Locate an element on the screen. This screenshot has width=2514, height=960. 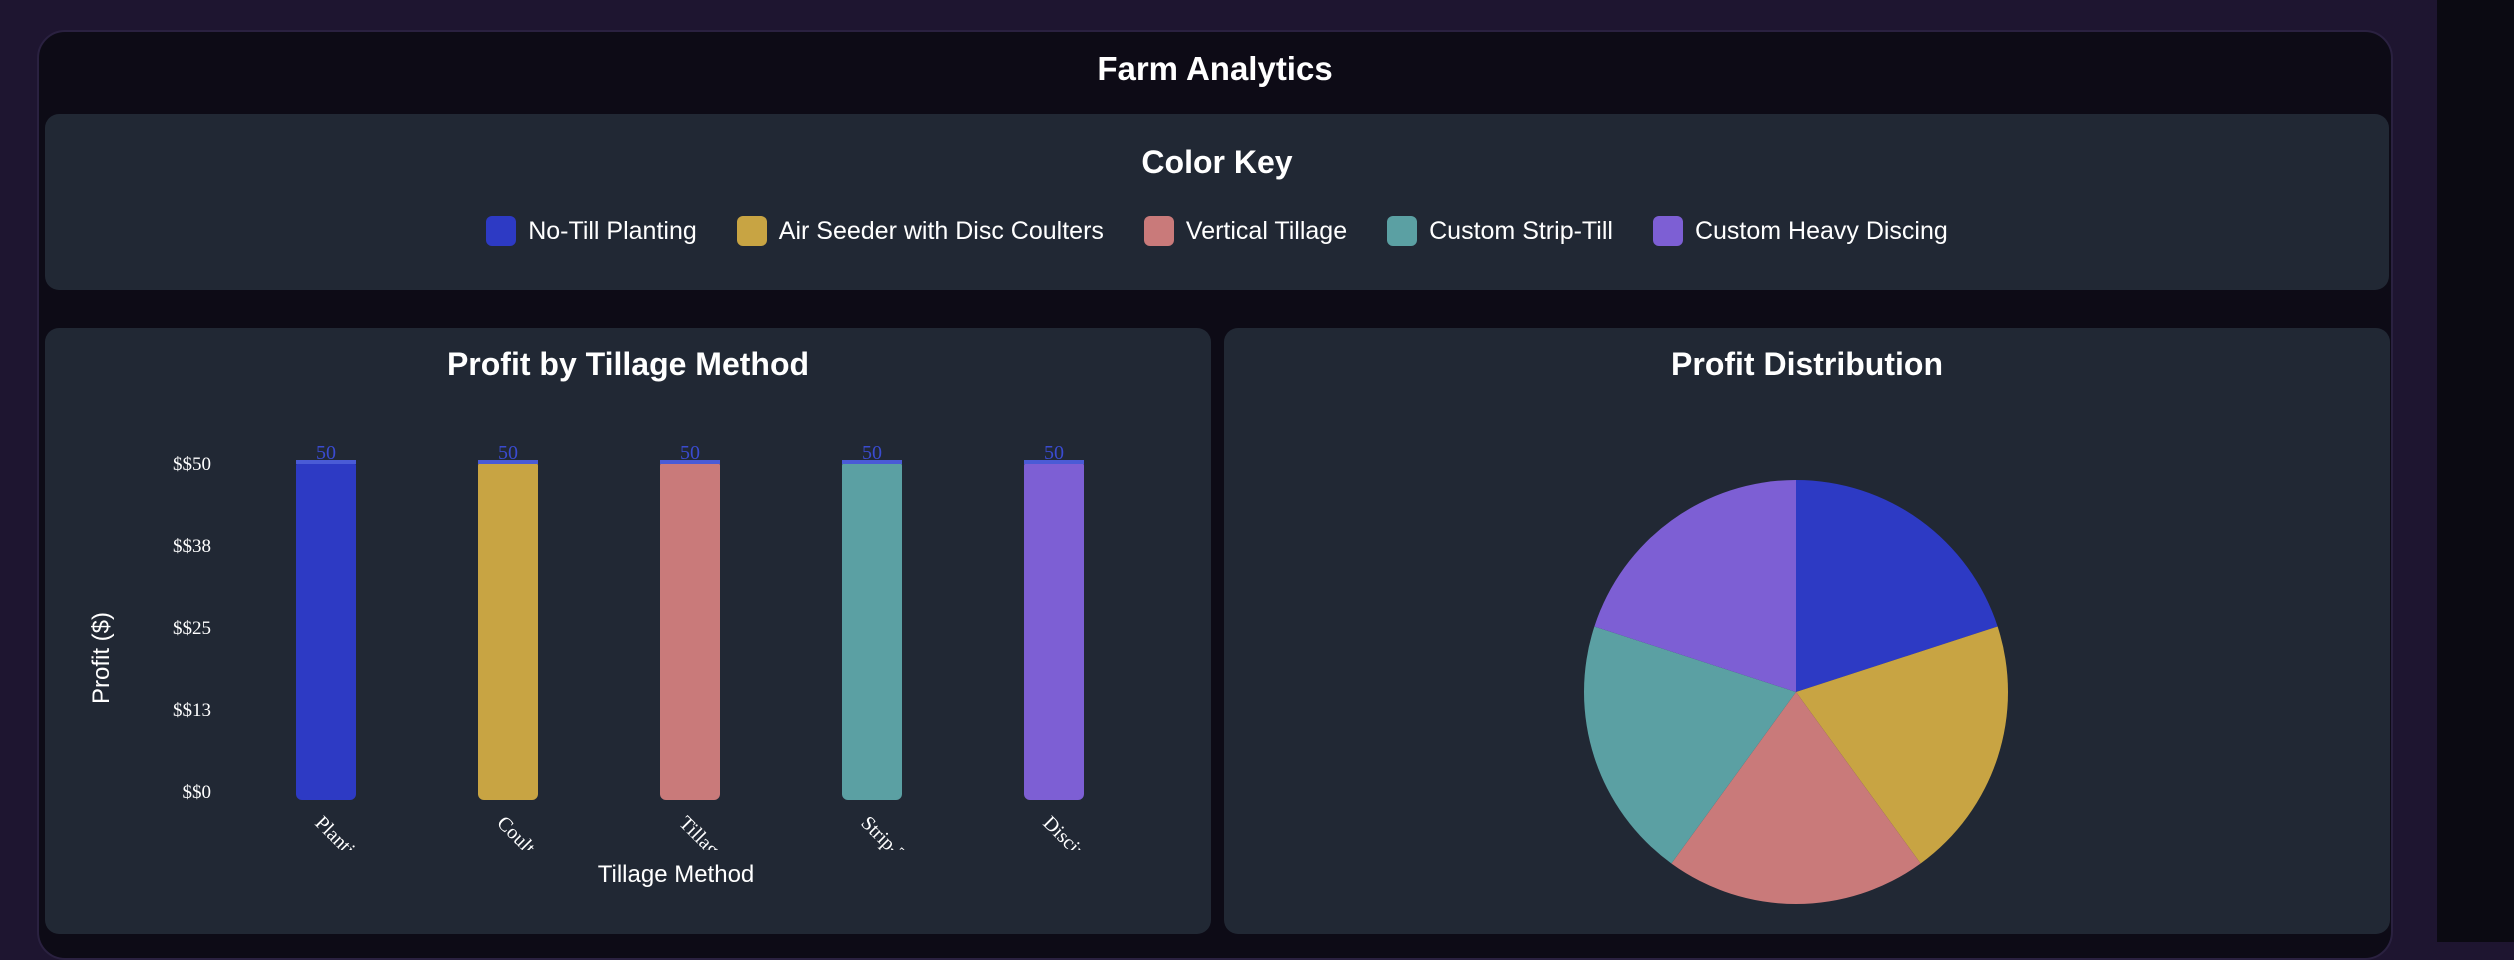
legend-item-no-till: No-Till Planting is located at coordinates (591, 231).